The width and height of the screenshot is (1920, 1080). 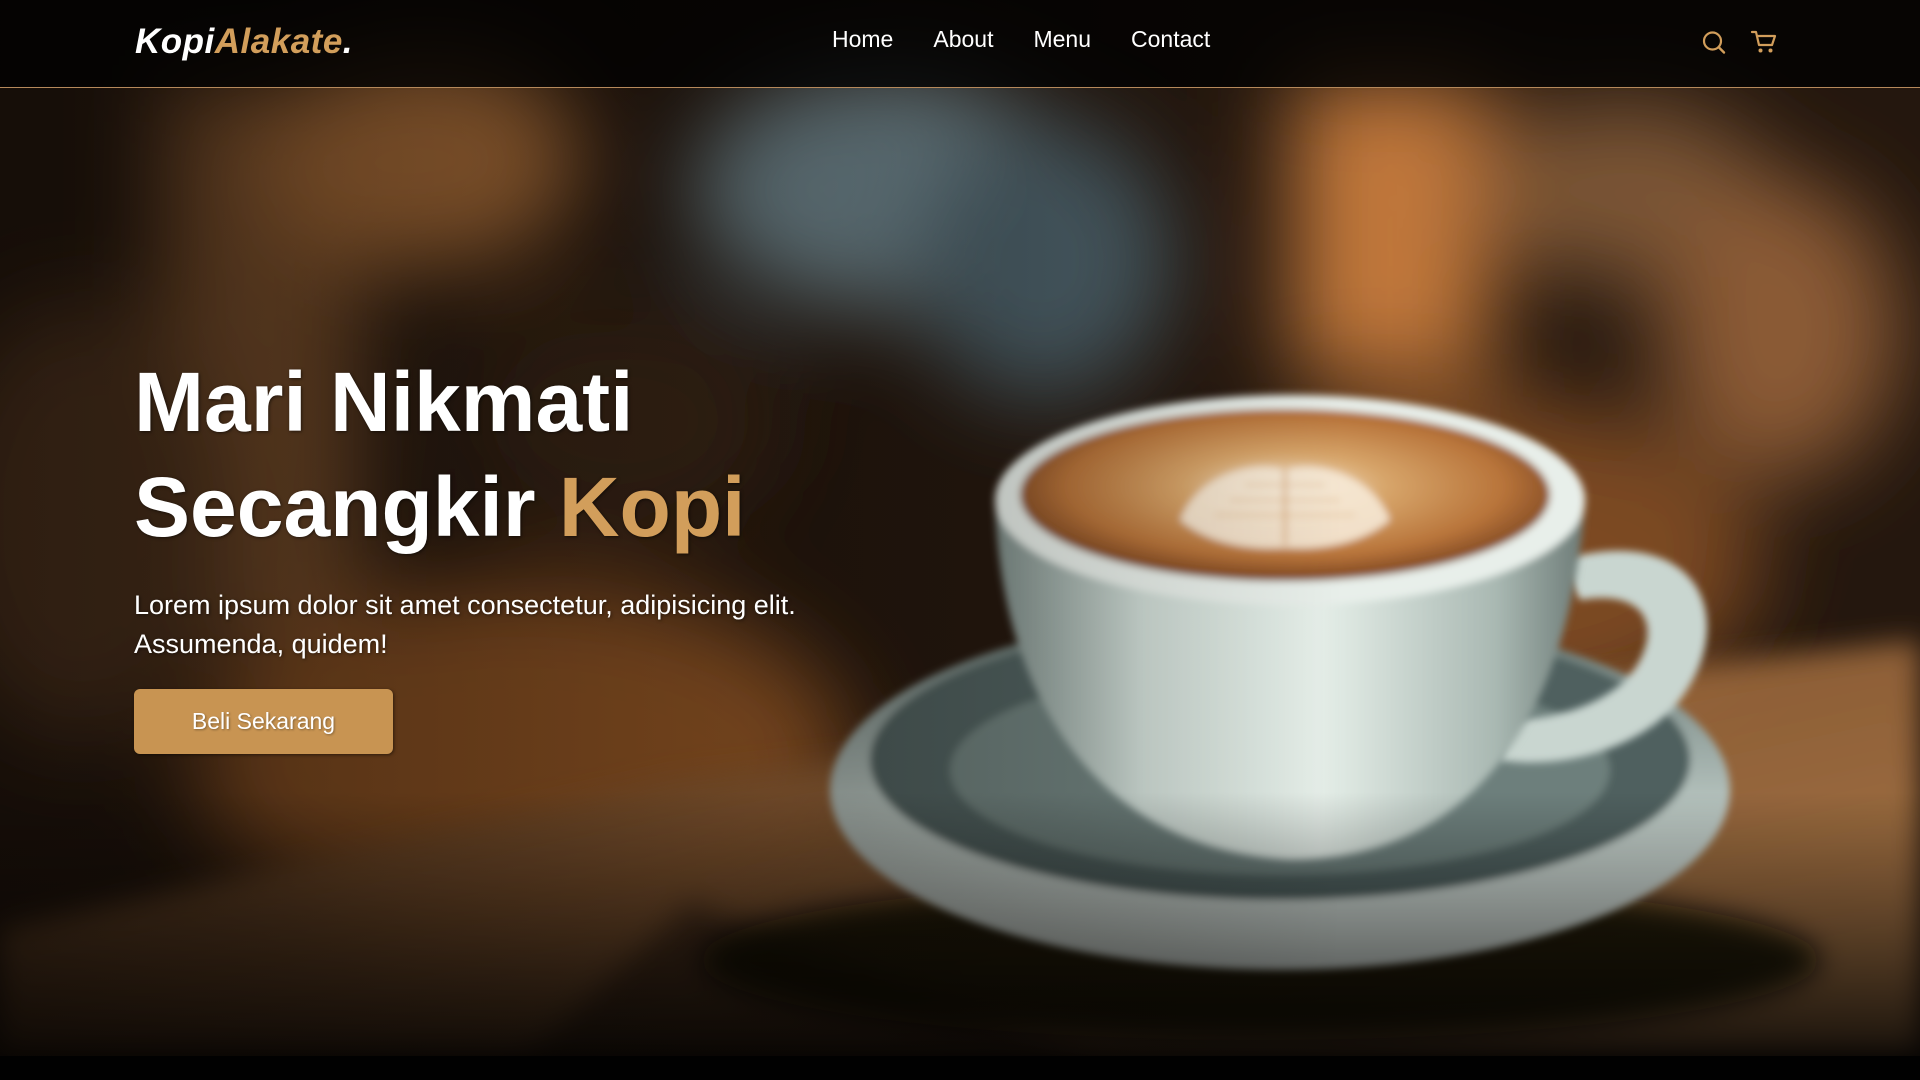 I want to click on brand-logo: KopiAlakate., so click(x=244, y=42).